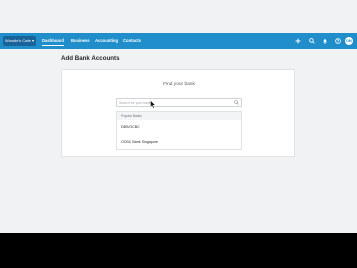 The image size is (357, 268). I want to click on bank-option-ocbc-singapore: OCBC Bank Singapore, so click(179, 142).